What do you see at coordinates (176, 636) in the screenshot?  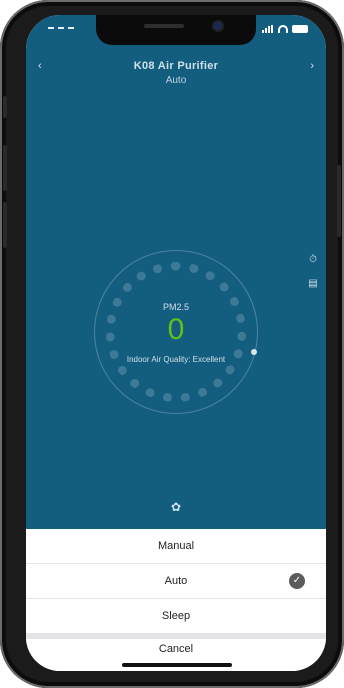 I see `sheet-gap` at bounding box center [176, 636].